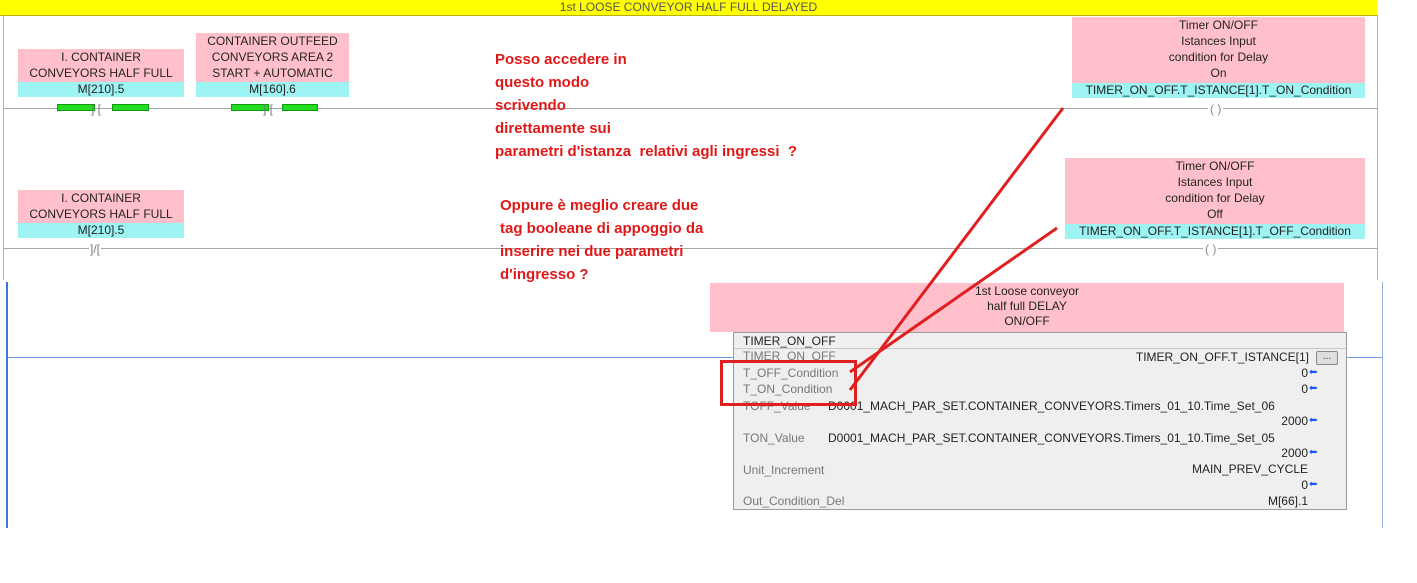 Image resolution: width=1417 pixels, height=583 pixels. I want to click on annotation-arrows, so click(956, 249).